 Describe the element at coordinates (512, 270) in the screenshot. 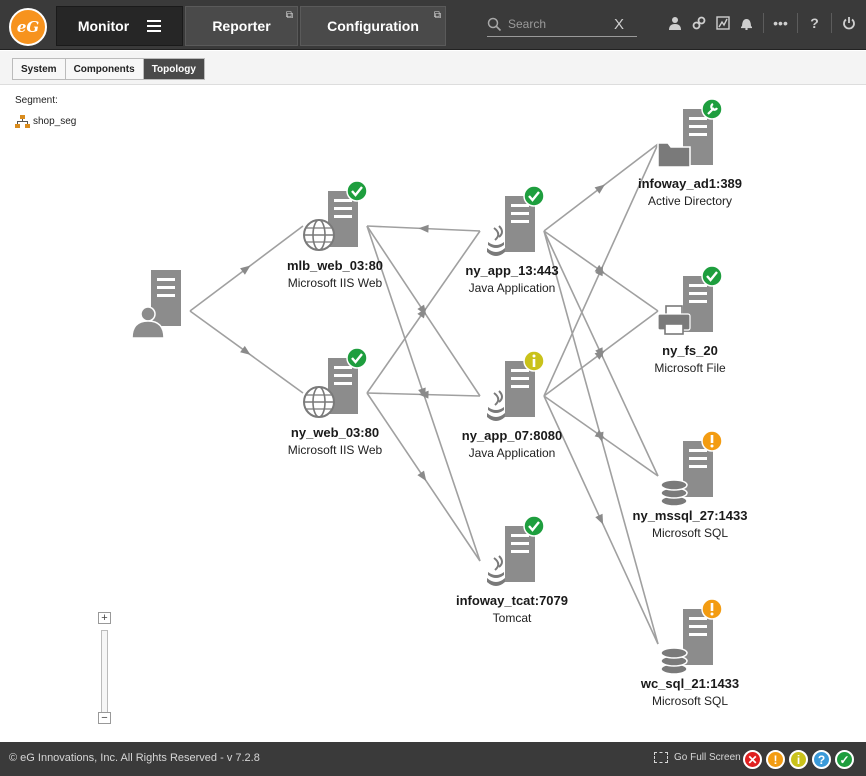

I see `node-name: ny_app_13:443` at that location.